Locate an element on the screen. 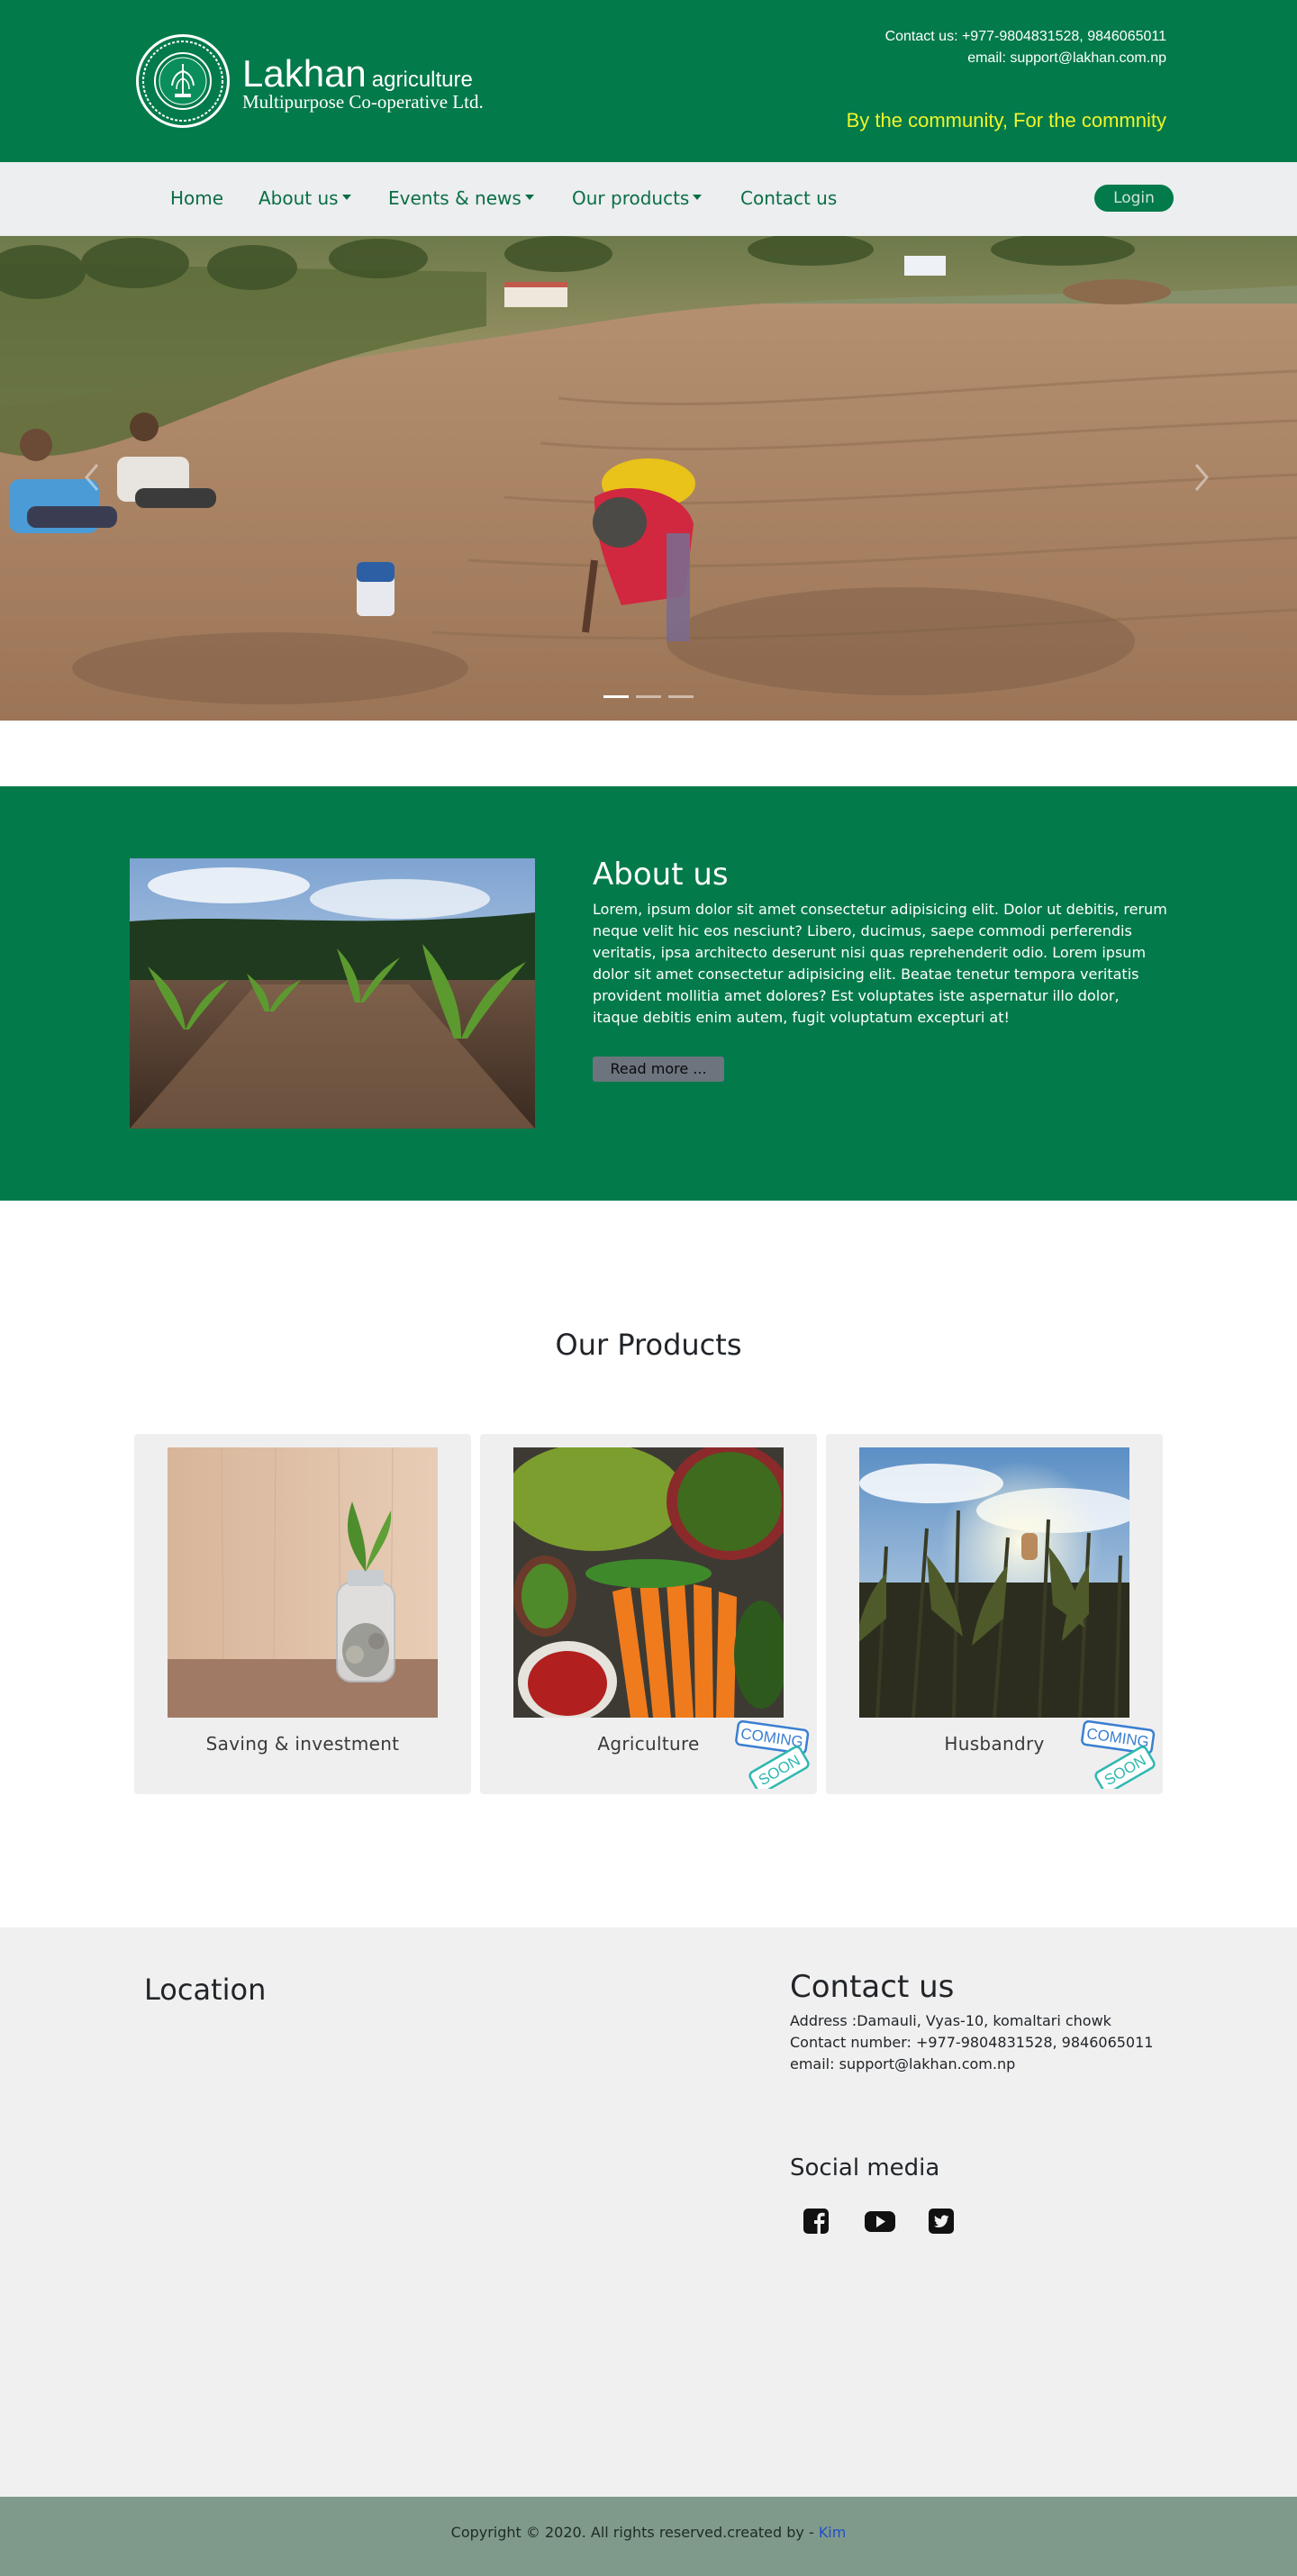  chevron-left-icon is located at coordinates (92, 477).